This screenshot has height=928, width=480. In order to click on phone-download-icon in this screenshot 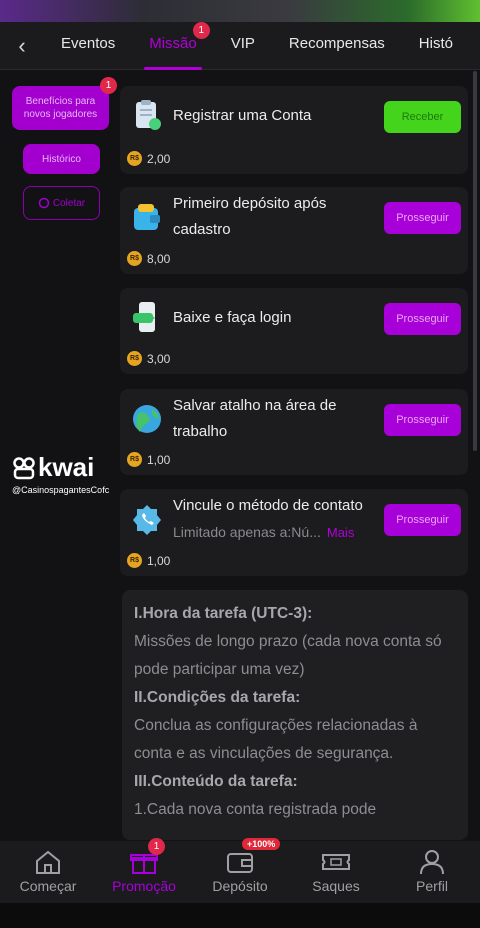, I will do `click(144, 317)`.